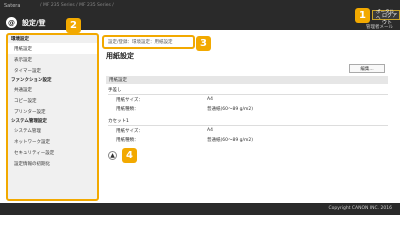  I want to click on page-heading: 設定/登, so click(34, 22).